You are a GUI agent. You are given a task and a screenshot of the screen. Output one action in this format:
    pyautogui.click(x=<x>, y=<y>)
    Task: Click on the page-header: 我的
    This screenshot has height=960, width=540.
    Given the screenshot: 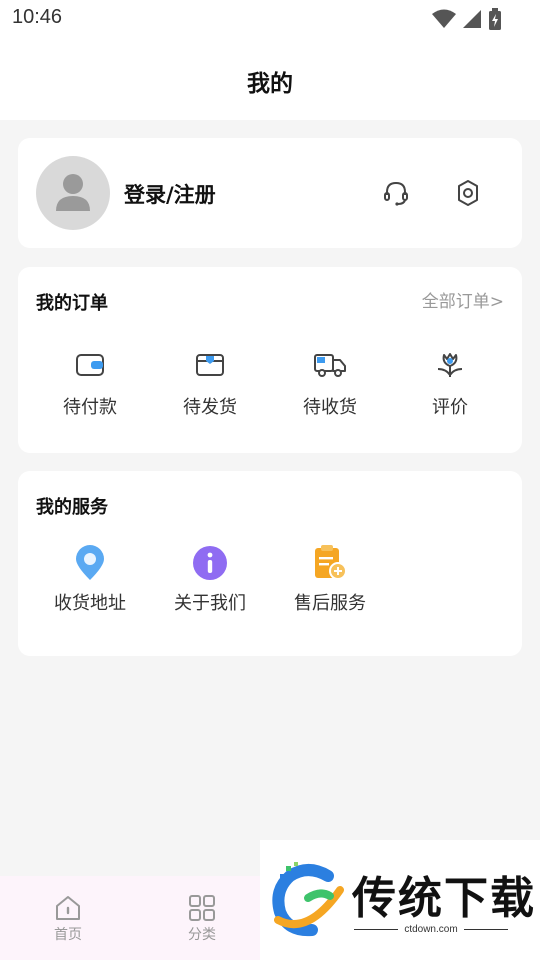 What is the action you would take?
    pyautogui.click(x=270, y=79)
    